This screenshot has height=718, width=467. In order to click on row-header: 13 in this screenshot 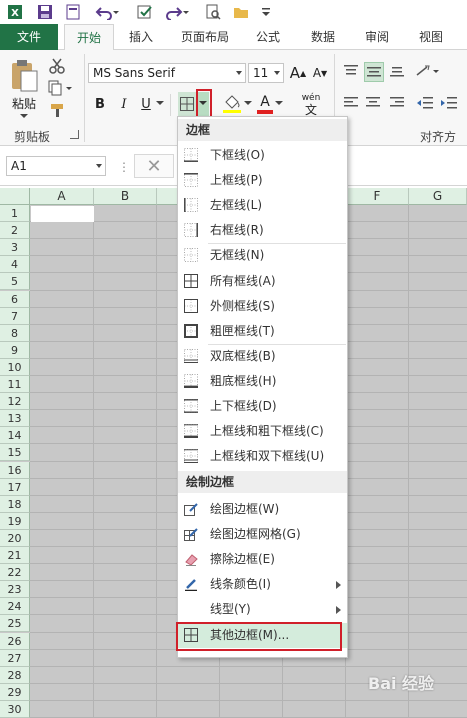, I will do `click(15, 419)`.